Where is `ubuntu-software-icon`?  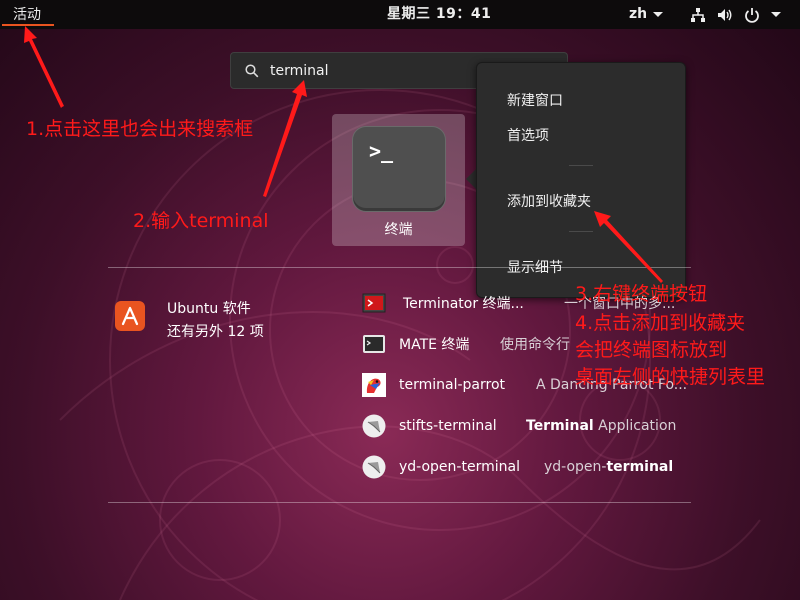 ubuntu-software-icon is located at coordinates (130, 316).